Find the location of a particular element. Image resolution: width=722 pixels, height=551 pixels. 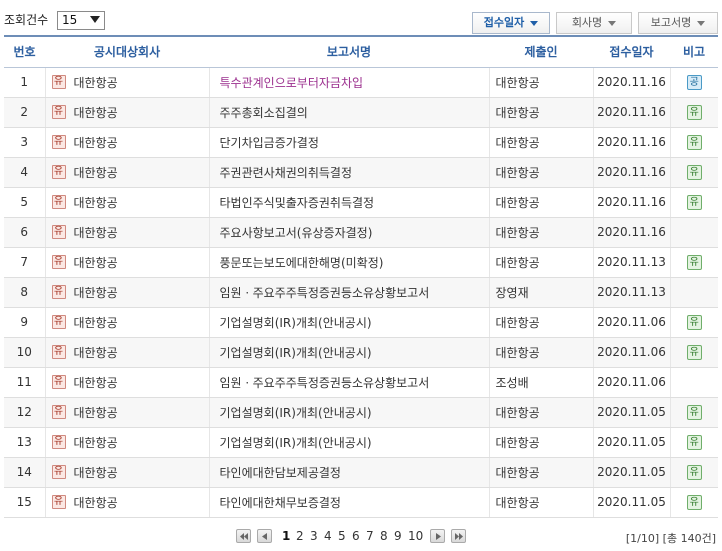

caret-down-icon is located at coordinates (612, 23).